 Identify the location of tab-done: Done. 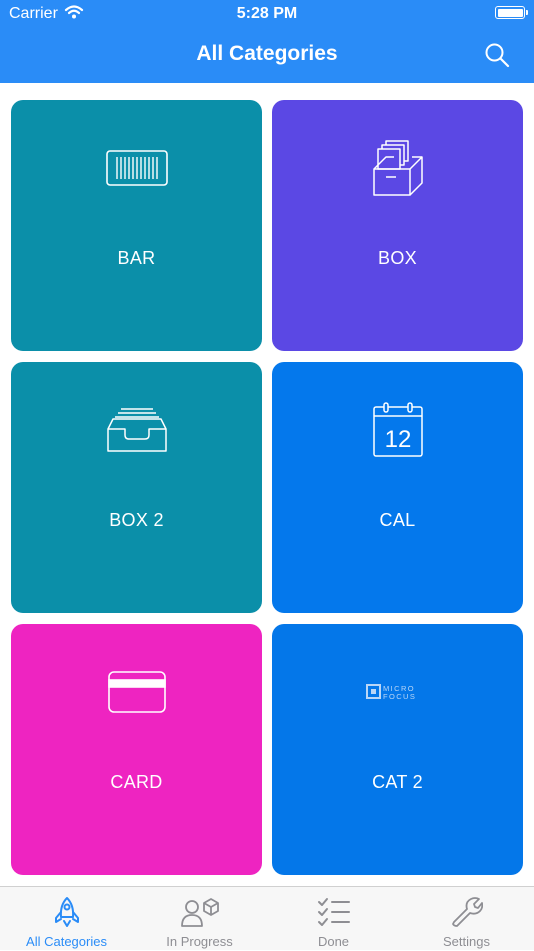
(333, 919).